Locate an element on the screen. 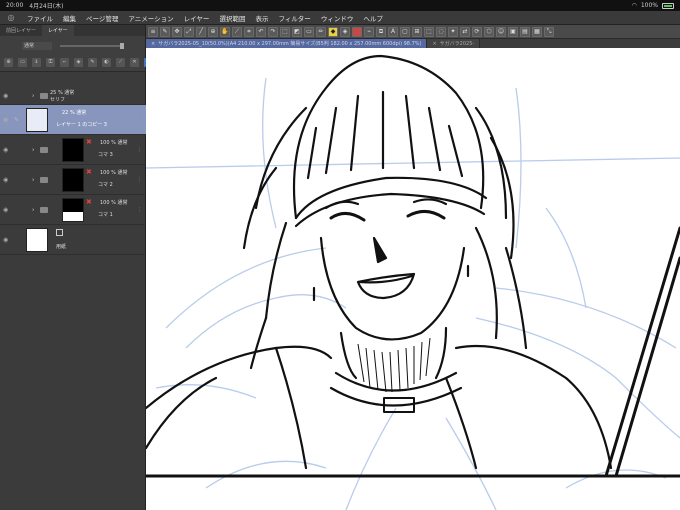 This screenshot has height=510, width=680. wand-icon: ✦ is located at coordinates (453, 31).